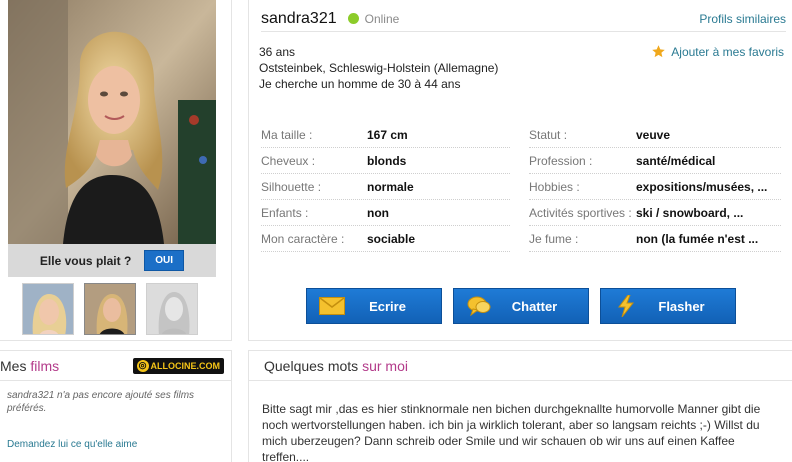  Describe the element at coordinates (291, 186) in the screenshot. I see `attribute-label: Silhouette :` at that location.